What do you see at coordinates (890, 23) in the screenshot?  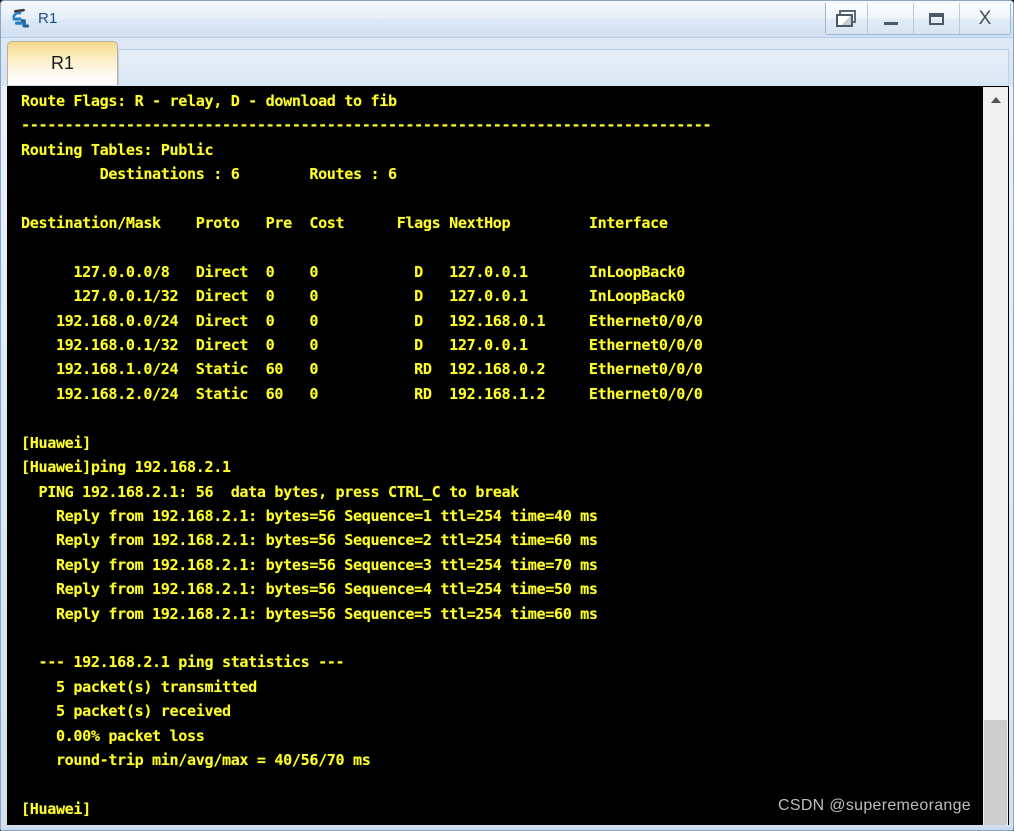 I see `minimize-icon` at bounding box center [890, 23].